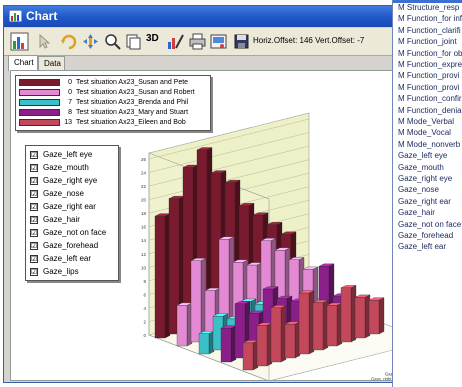 This screenshot has width=462, height=387. Describe the element at coordinates (144, 200) in the screenshot. I see `y-tick-label: 20` at that location.